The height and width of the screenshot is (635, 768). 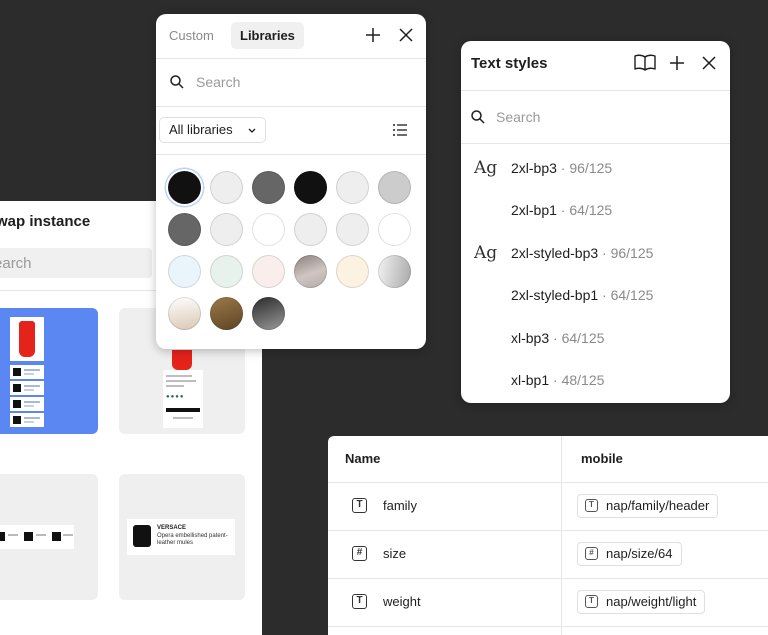 I want to click on versace-brand: VERSACE, so click(x=172, y=528).